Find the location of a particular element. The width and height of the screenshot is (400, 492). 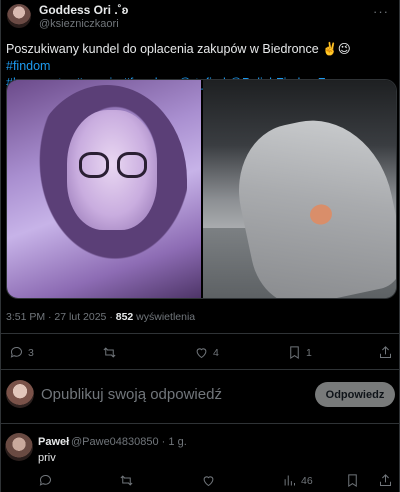

more-options-icon: ··· is located at coordinates (381, 11).